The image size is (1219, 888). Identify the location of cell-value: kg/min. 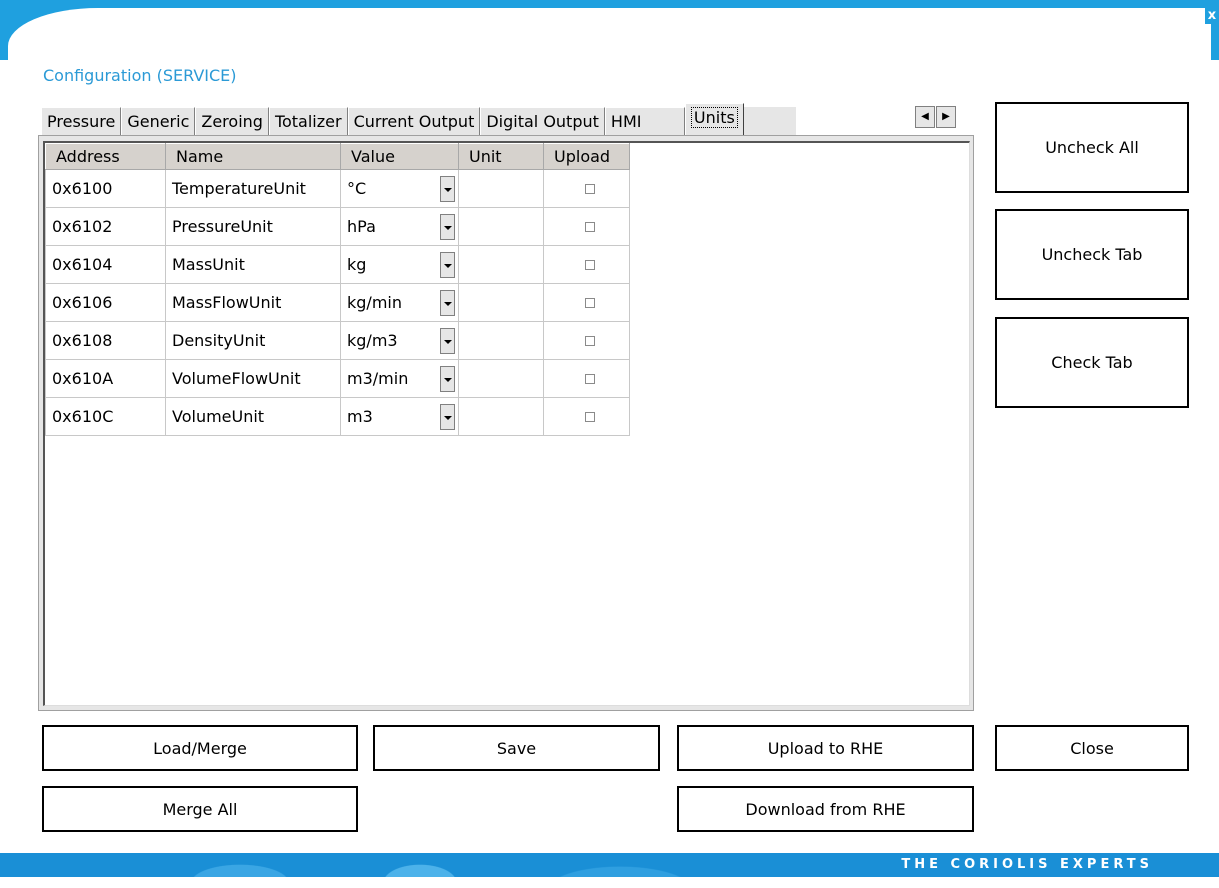
(374, 302).